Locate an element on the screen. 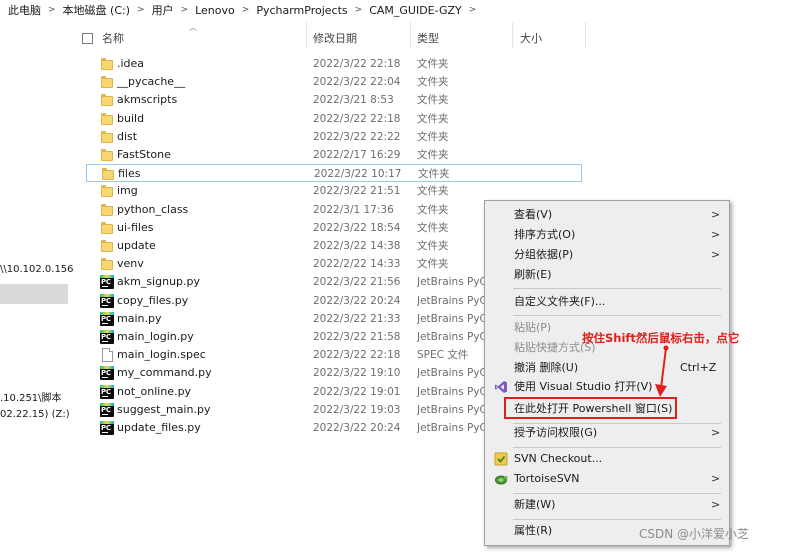 The image size is (800, 552). nav-item-network-drive: .10.251\脚本 is located at coordinates (31, 396).